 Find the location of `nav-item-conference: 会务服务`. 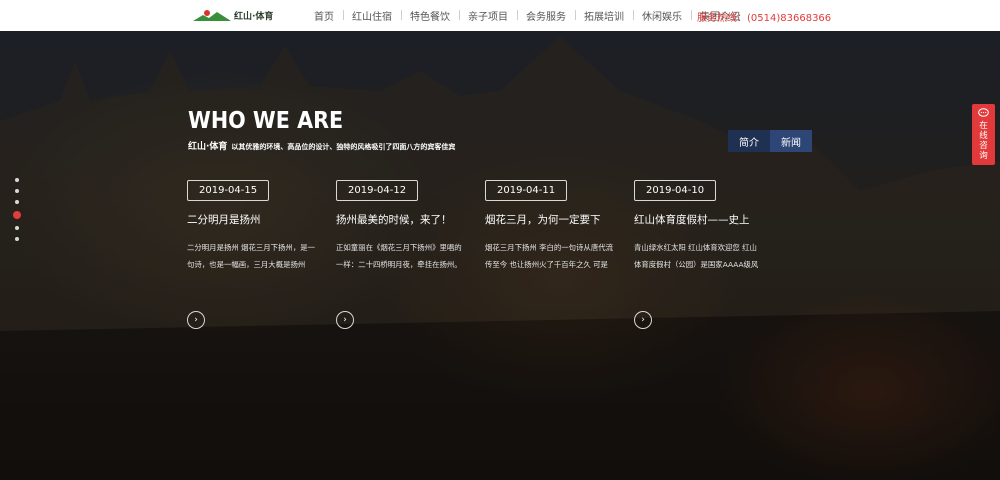

nav-item-conference: 会务服务 is located at coordinates (546, 15).